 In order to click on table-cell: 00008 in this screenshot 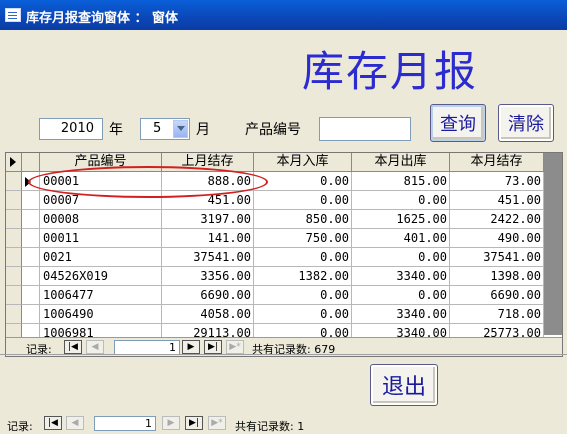, I will do `click(101, 219)`.